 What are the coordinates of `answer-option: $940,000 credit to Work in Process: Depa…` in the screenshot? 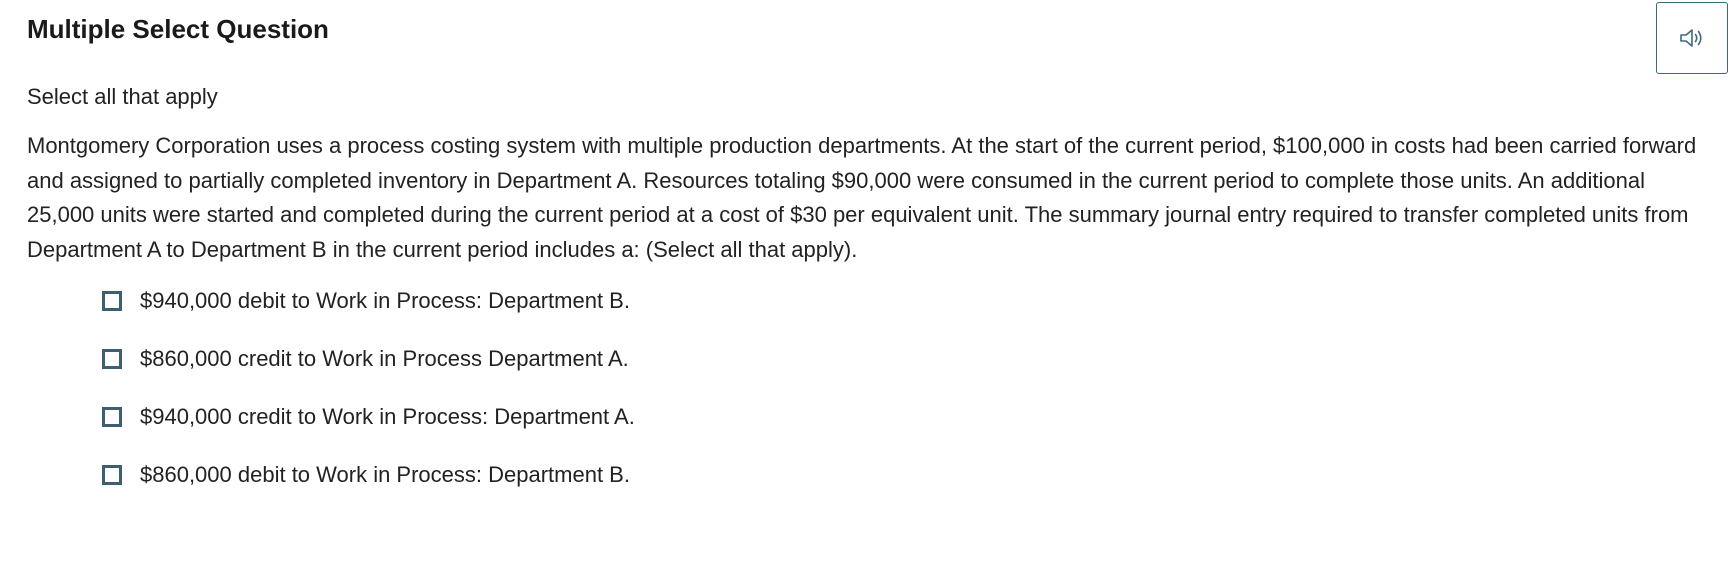 It's located at (368, 417).